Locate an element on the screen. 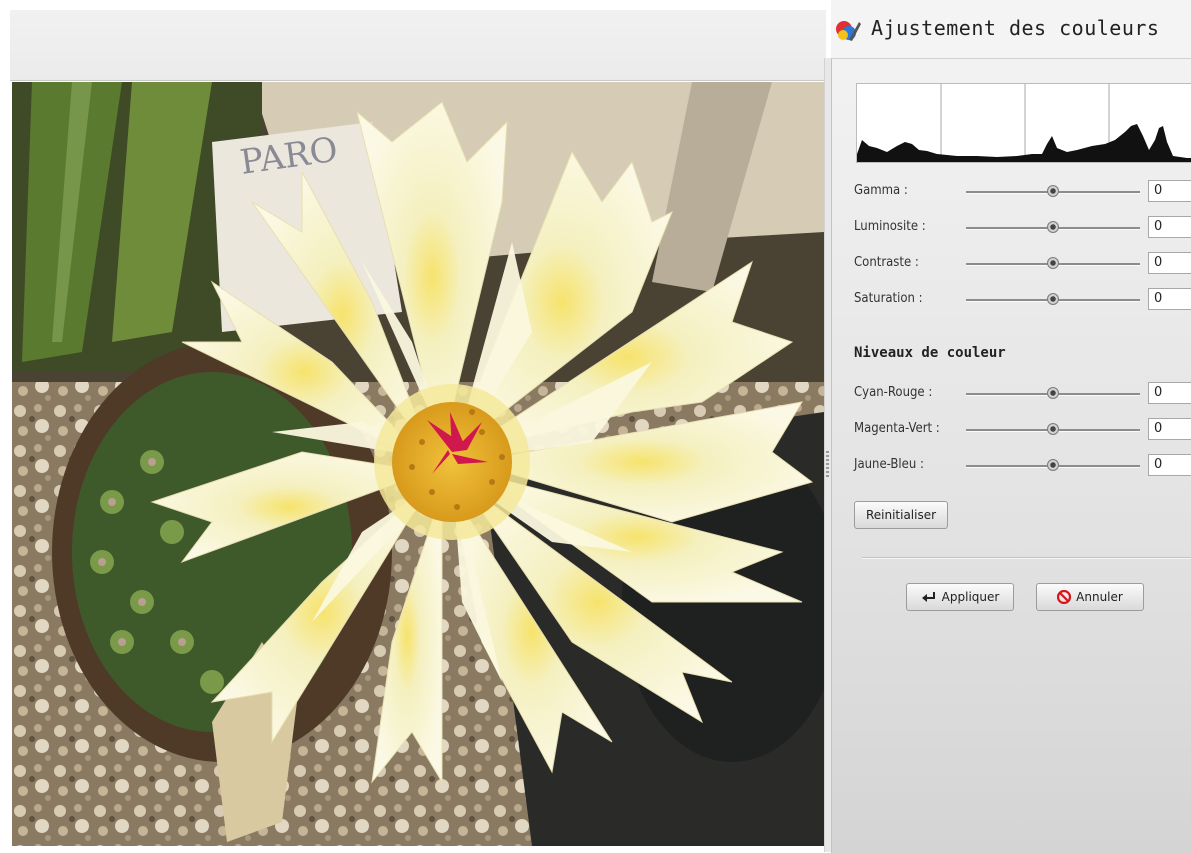 The width and height of the screenshot is (1191, 853). cyan-red-slider-handle is located at coordinates (1053, 393).